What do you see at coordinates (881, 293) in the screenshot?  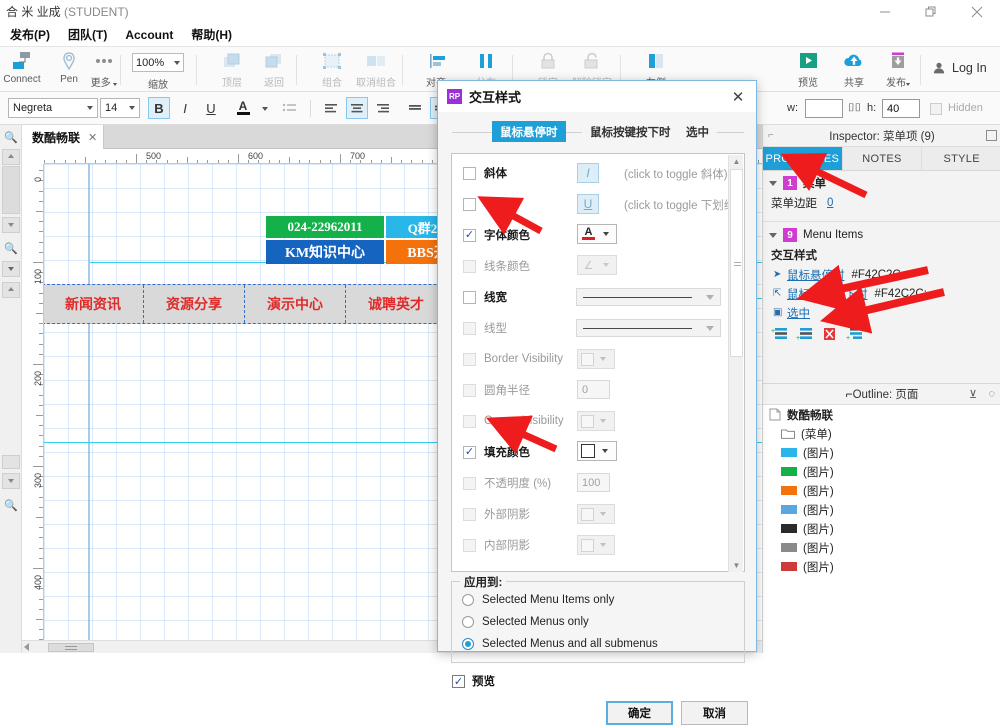 I see `interaction-row-mousedown: ⇱ 鼠标按键按下时 #F42C2C;` at bounding box center [881, 293].